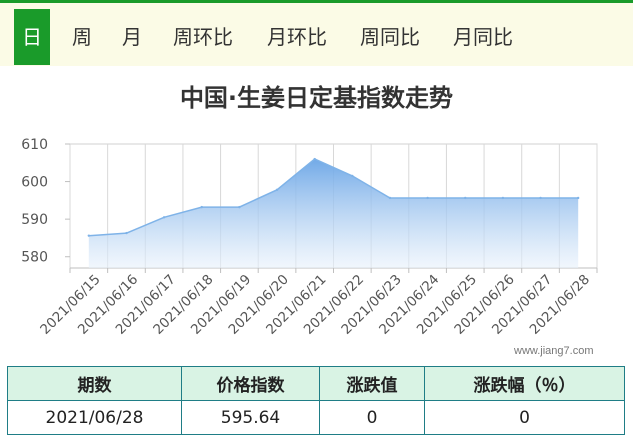  I want to click on y-tick-label: 590, so click(34, 220).